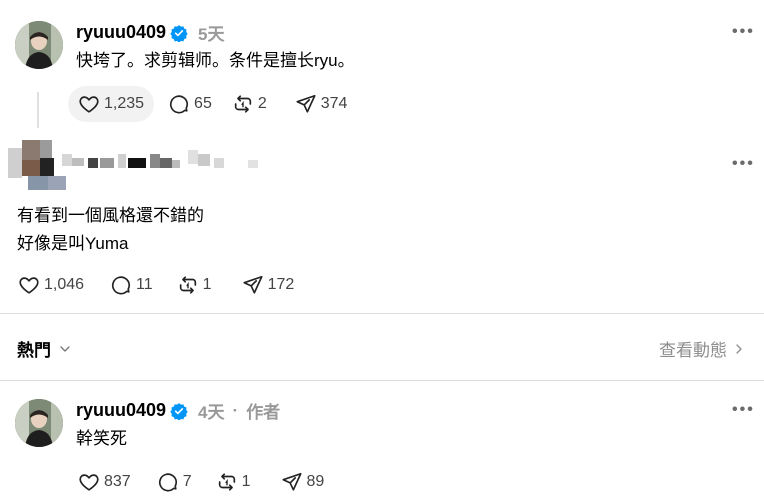 This screenshot has width=764, height=500. What do you see at coordinates (211, 34) in the screenshot?
I see `post-time: 5天` at bounding box center [211, 34].